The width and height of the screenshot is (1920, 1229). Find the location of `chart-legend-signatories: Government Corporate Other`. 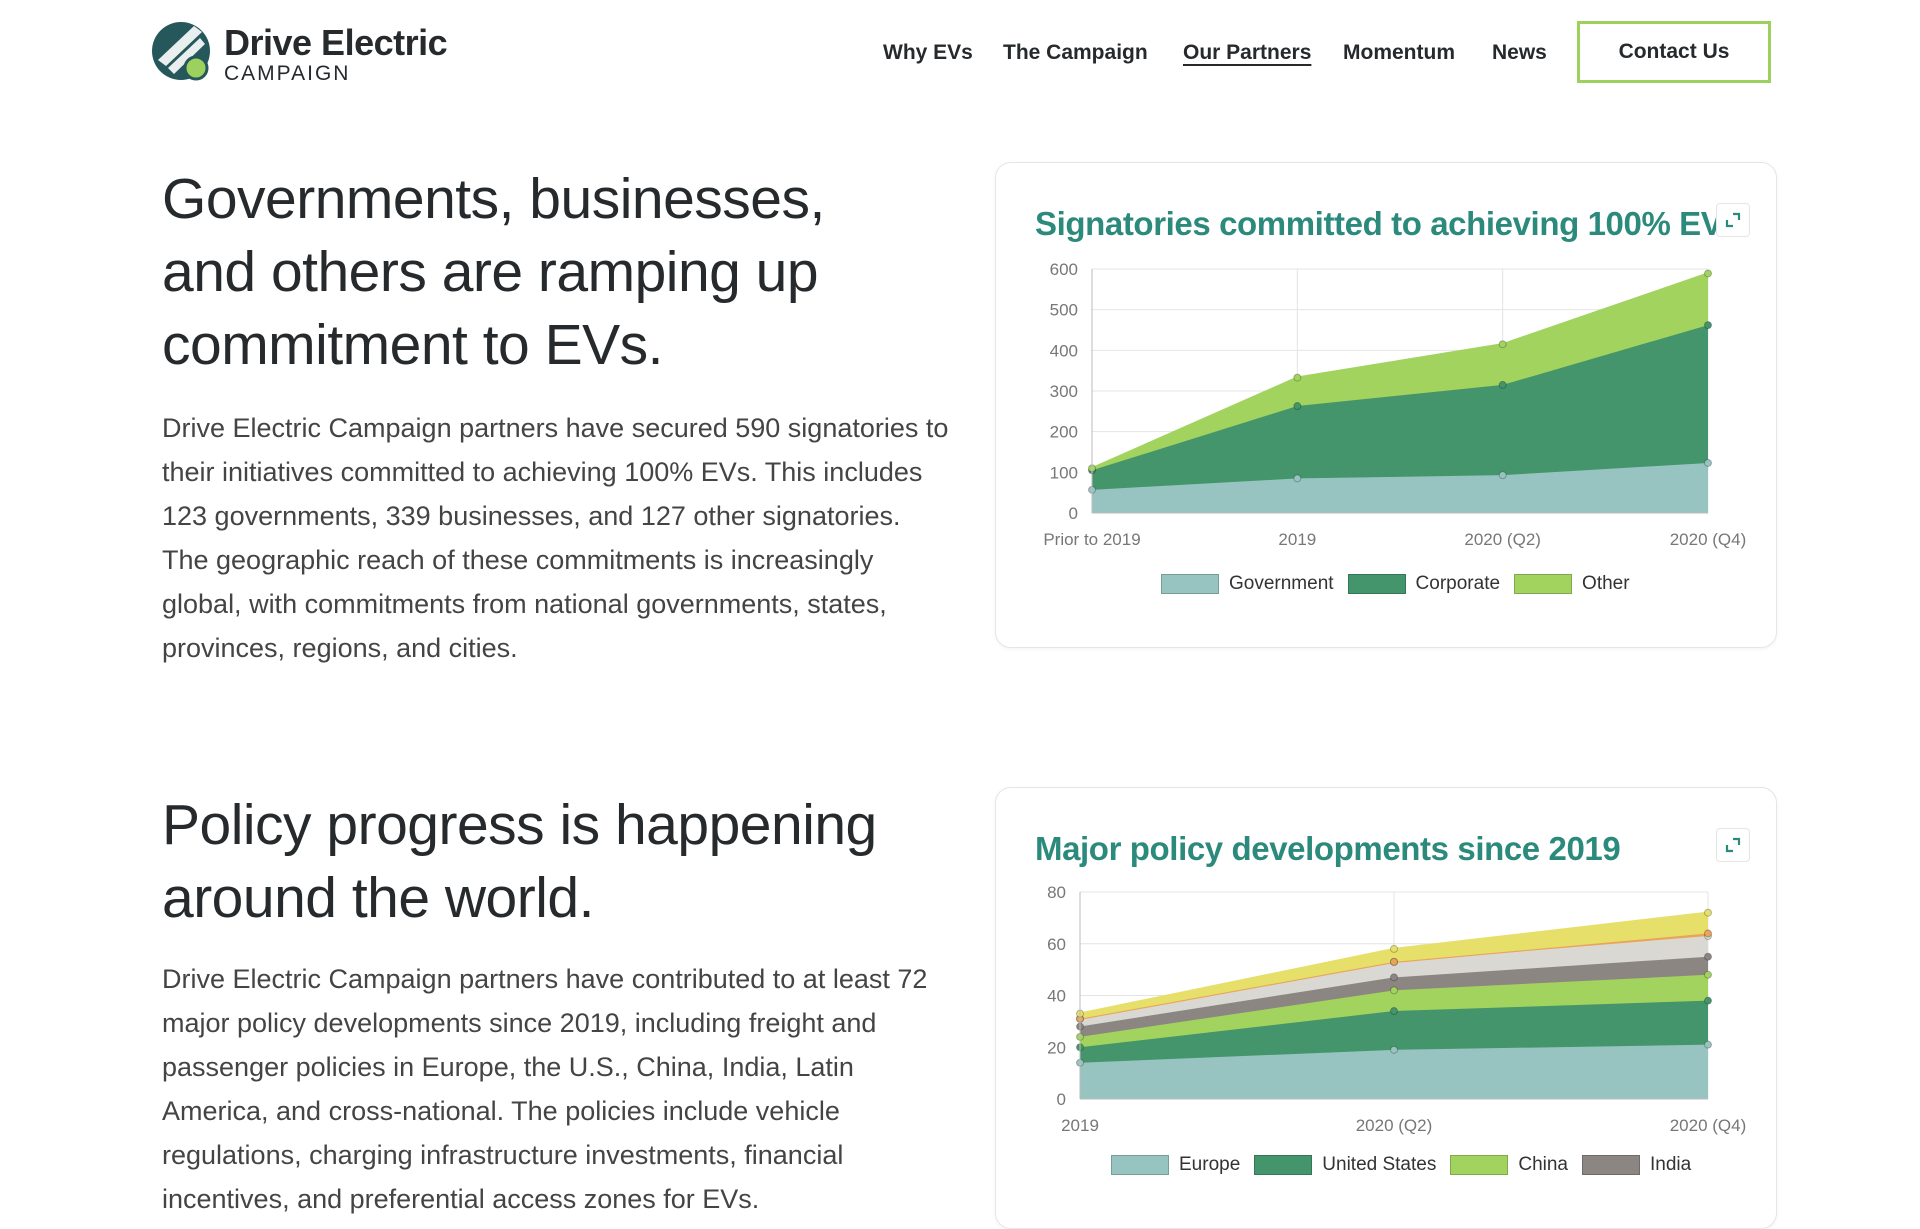

chart-legend-signatories: Government Corporate Other is located at coordinates (1402, 584).